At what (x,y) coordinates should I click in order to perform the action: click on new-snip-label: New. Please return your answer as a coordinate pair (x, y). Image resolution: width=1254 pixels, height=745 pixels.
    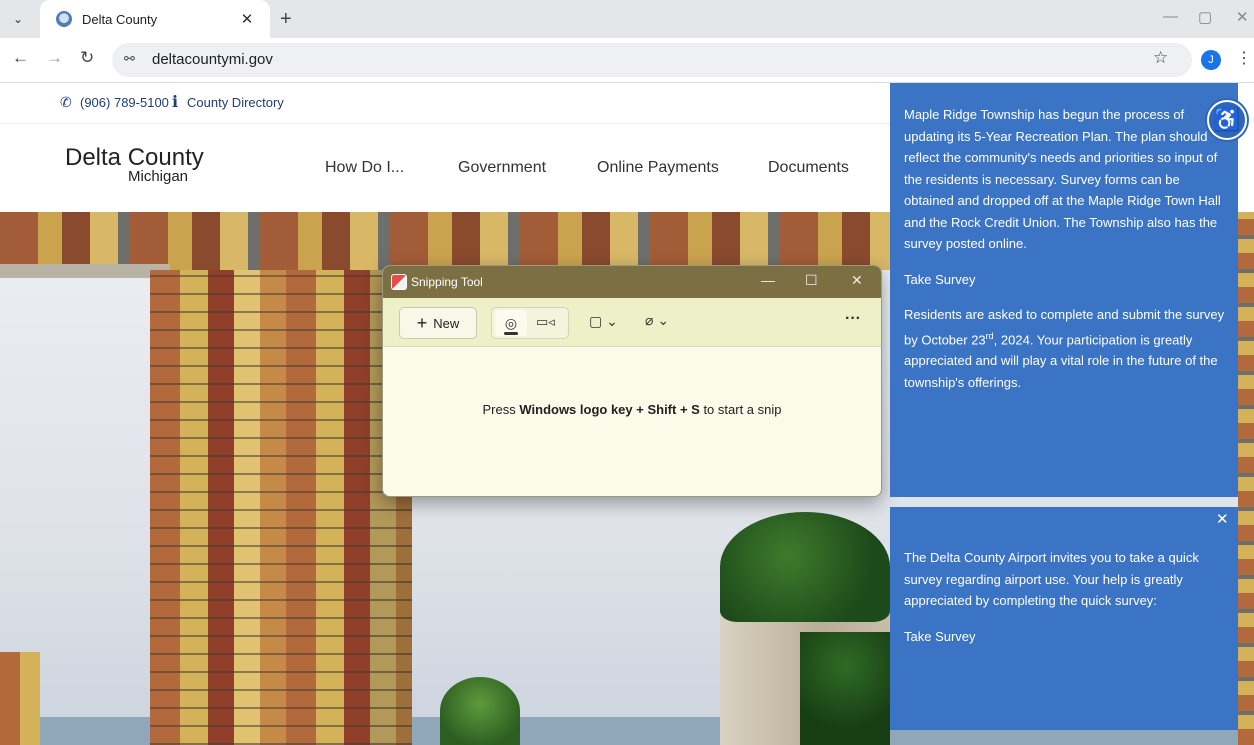
    Looking at the image, I should click on (446, 323).